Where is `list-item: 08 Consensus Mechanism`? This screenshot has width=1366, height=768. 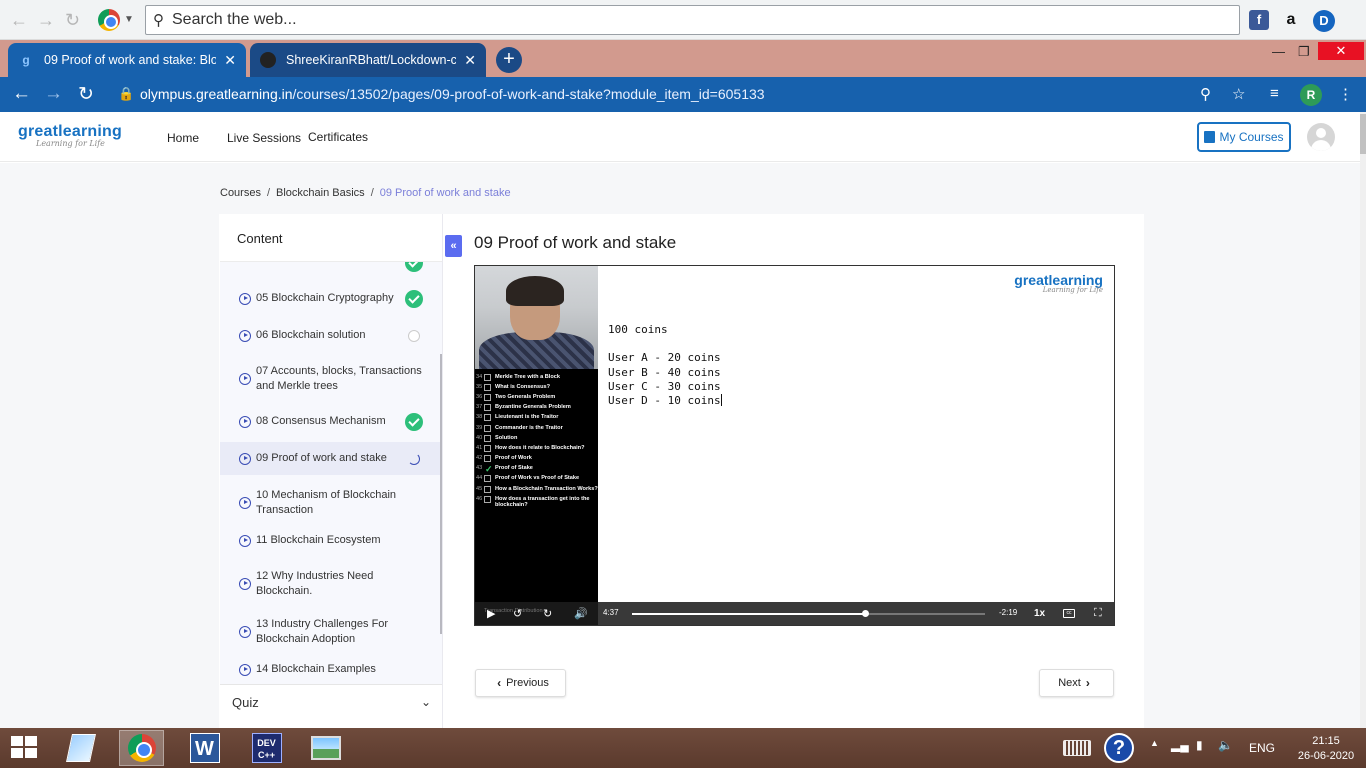
list-item: 08 Consensus Mechanism is located at coordinates (330, 421).